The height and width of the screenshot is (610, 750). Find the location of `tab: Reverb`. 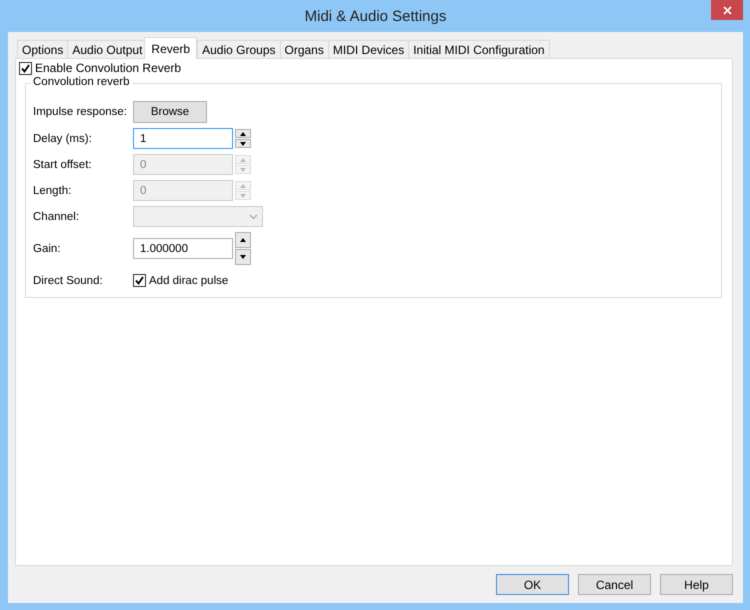

tab: Reverb is located at coordinates (171, 48).